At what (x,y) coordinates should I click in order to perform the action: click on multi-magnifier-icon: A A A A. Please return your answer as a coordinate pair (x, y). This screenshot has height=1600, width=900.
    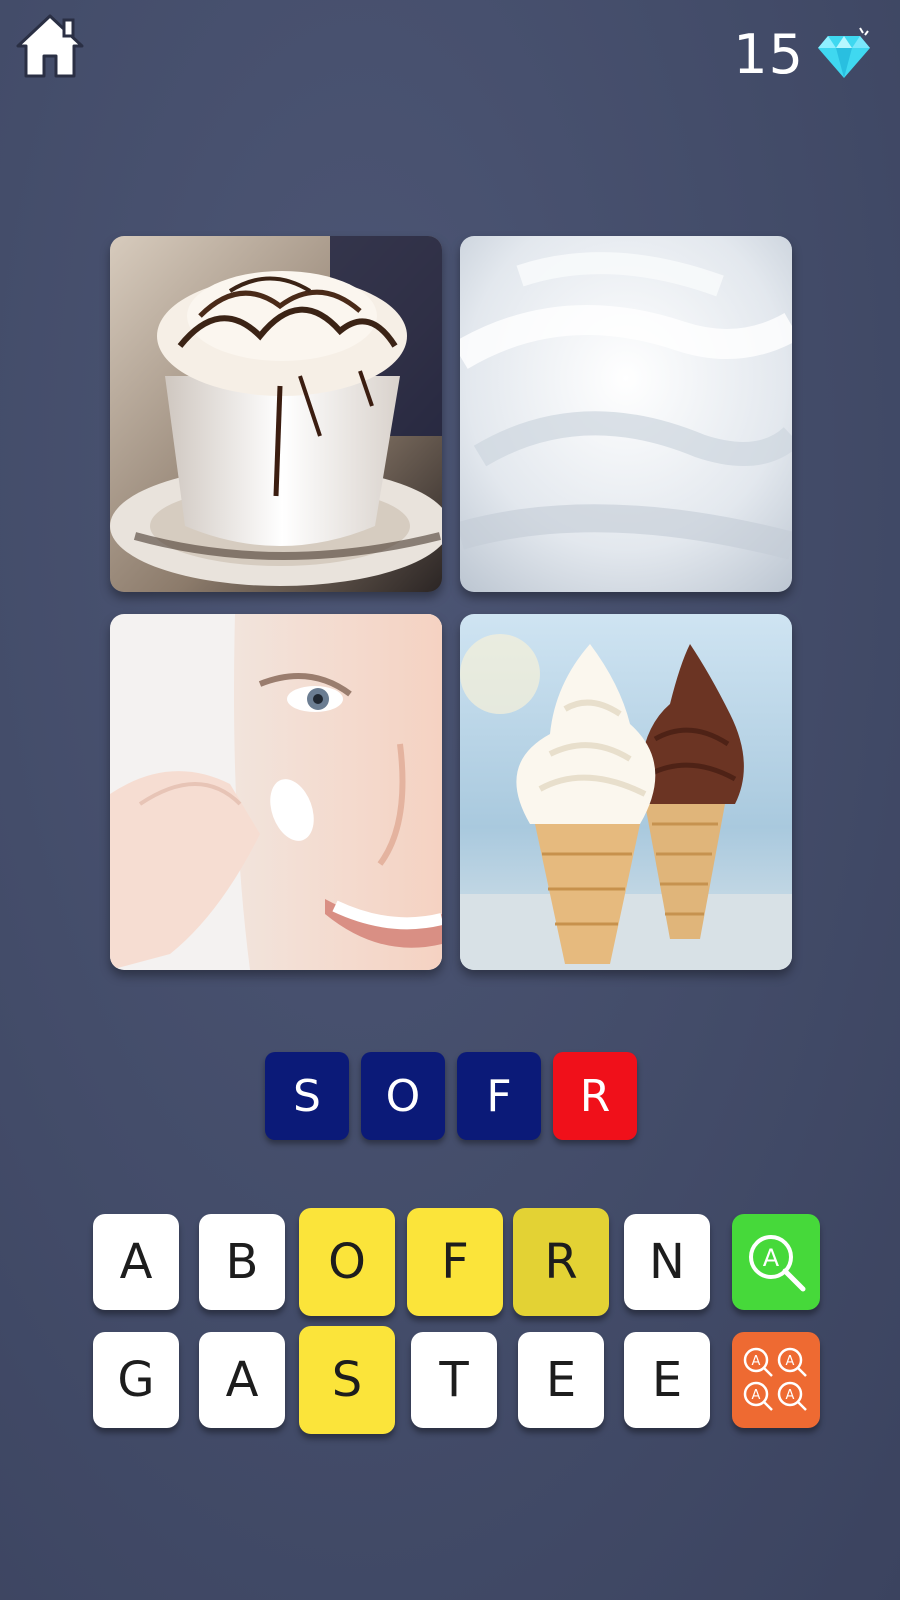
    Looking at the image, I should click on (775, 1379).